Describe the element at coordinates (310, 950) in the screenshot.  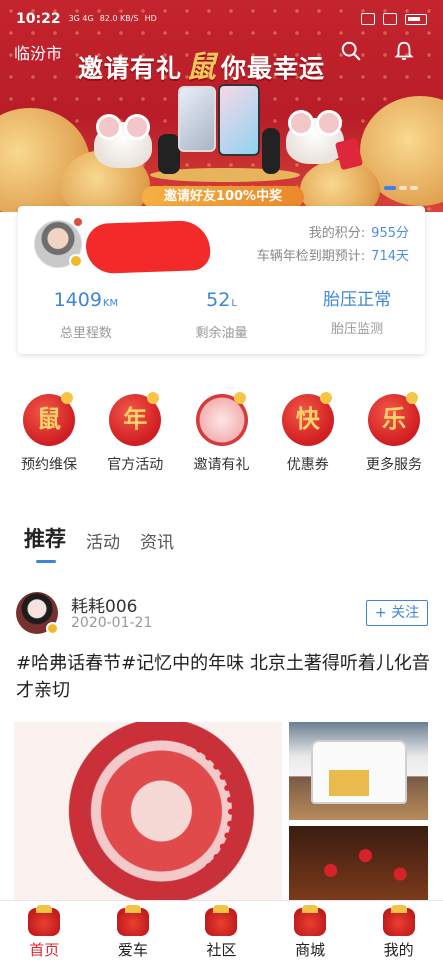
I see `nav-mall-label: 商城` at that location.